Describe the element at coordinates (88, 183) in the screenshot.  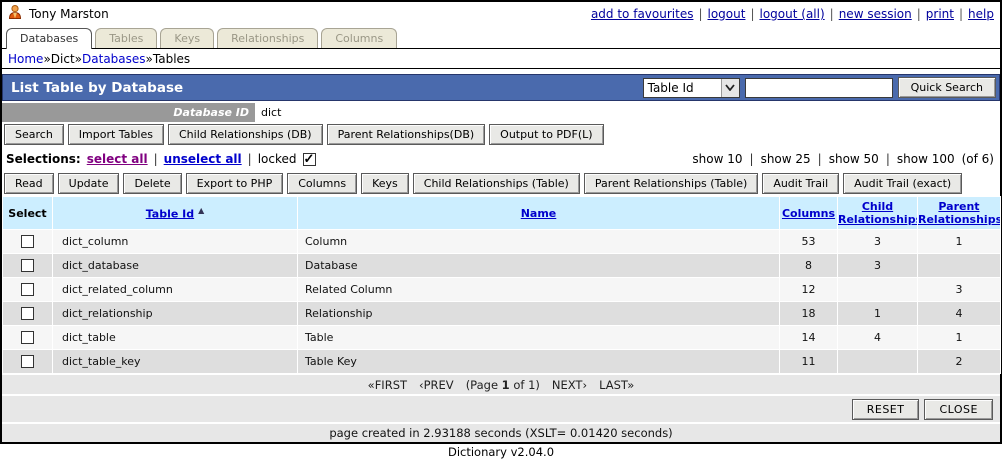
I see `update-button: Update` at that location.